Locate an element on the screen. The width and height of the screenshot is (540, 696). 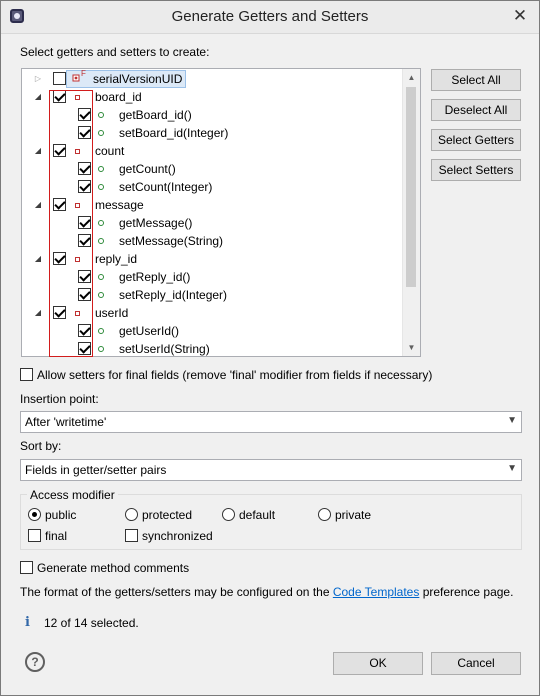
setter-label-reply-id: setReply_id(Integer) is located at coordinates (173, 295).